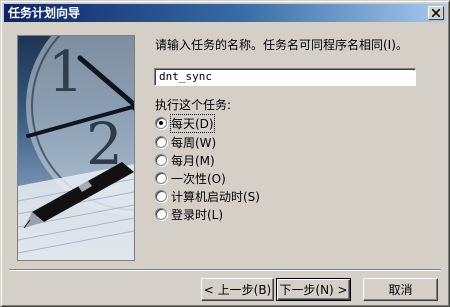 This screenshot has height=307, width=450. I want to click on window-title: 任务计划向导, so click(44, 13).